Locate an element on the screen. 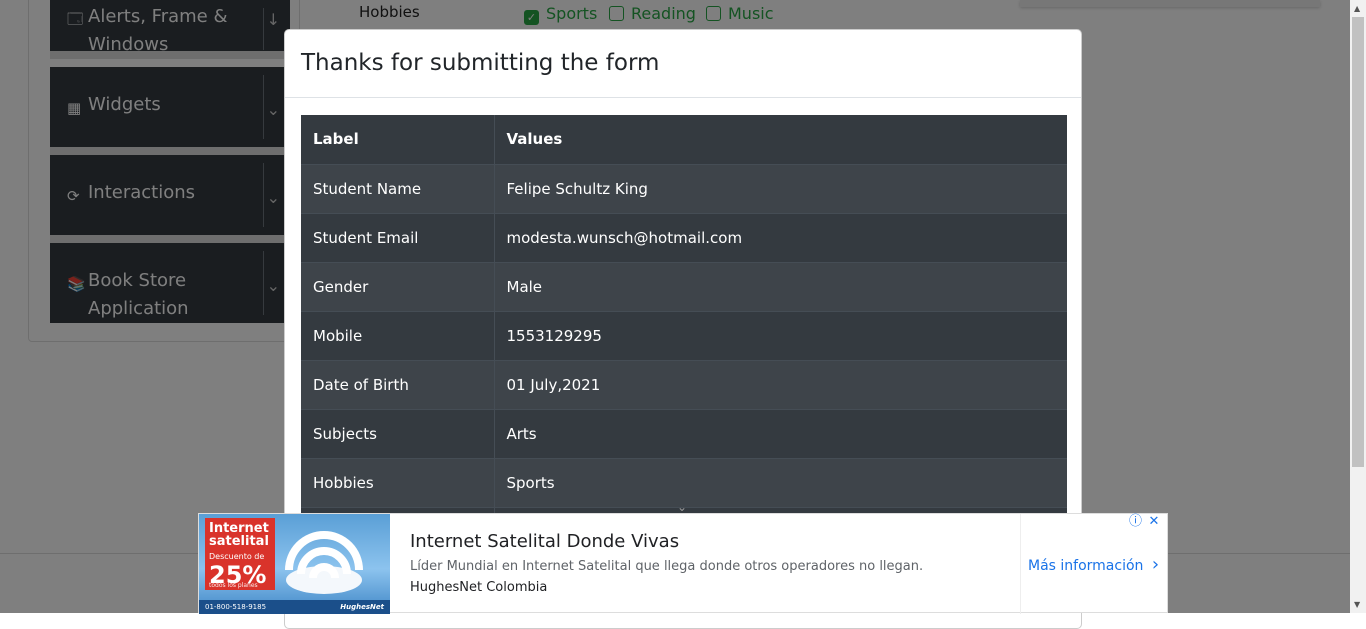 Image resolution: width=1366 pixels, height=629 pixels. row-label: Date of Birth is located at coordinates (398, 384).